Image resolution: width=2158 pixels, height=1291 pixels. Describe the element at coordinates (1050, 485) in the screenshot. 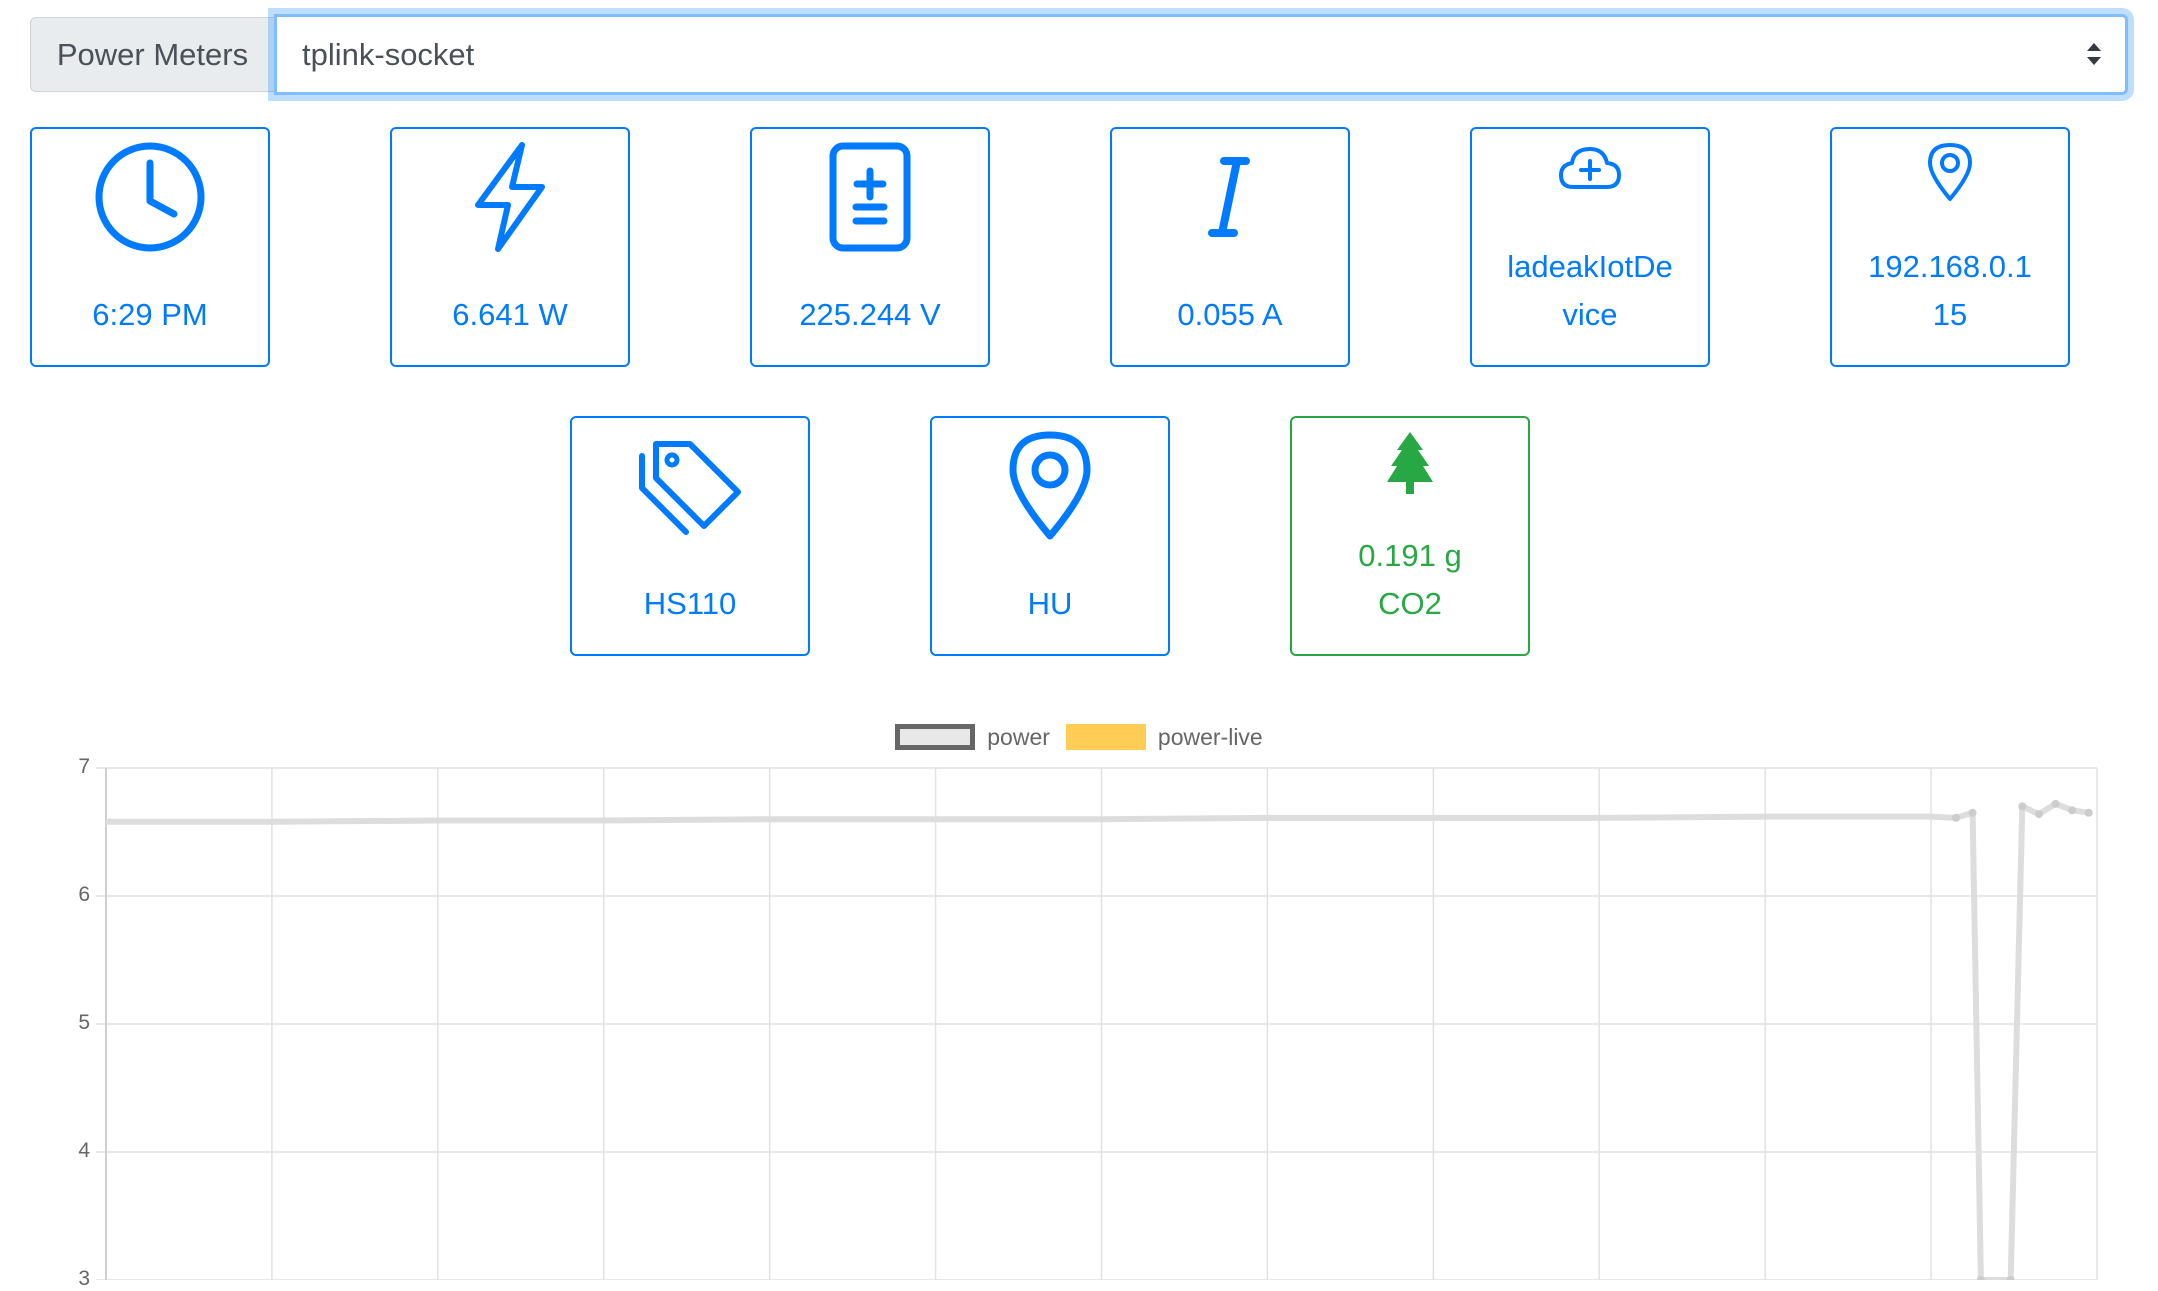

I see `map-marker-icon` at that location.